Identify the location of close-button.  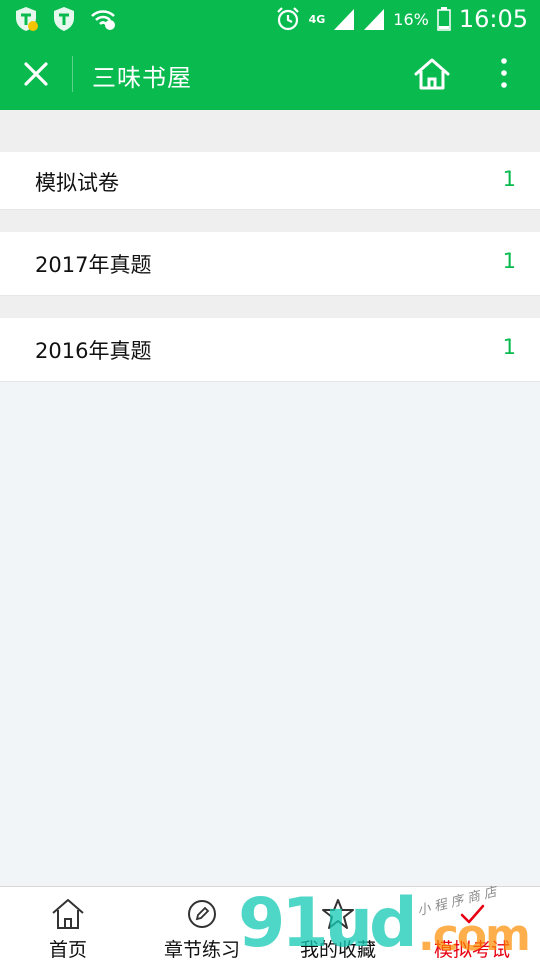
(36, 74).